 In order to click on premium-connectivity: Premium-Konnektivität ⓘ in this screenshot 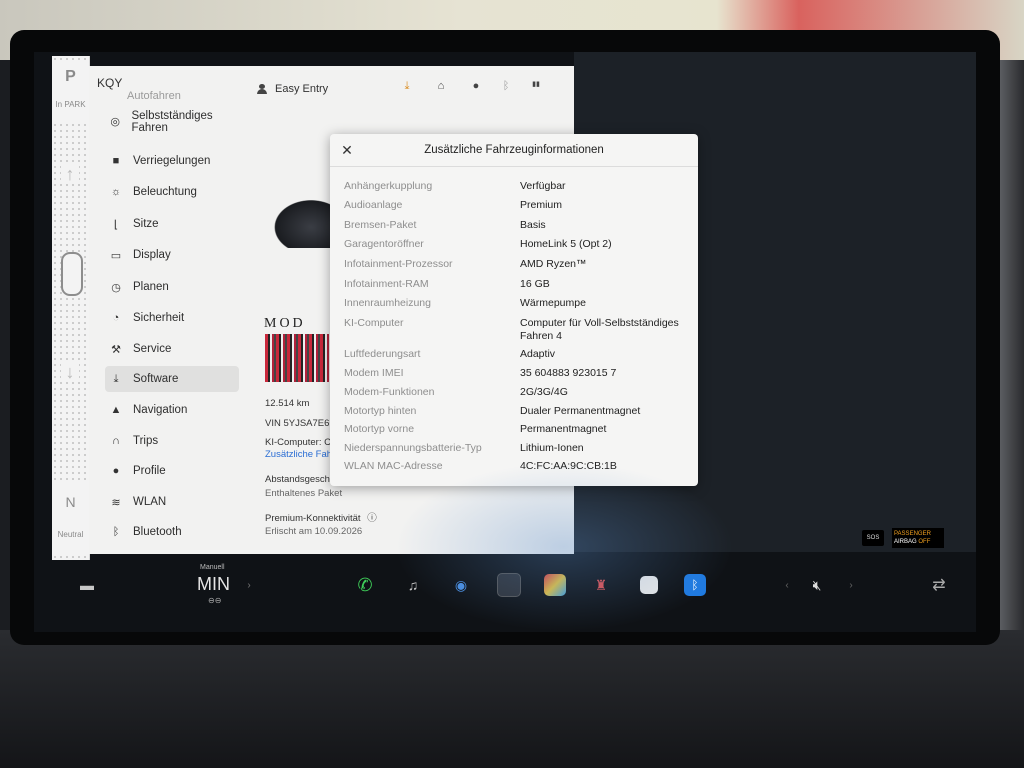, I will do `click(321, 517)`.